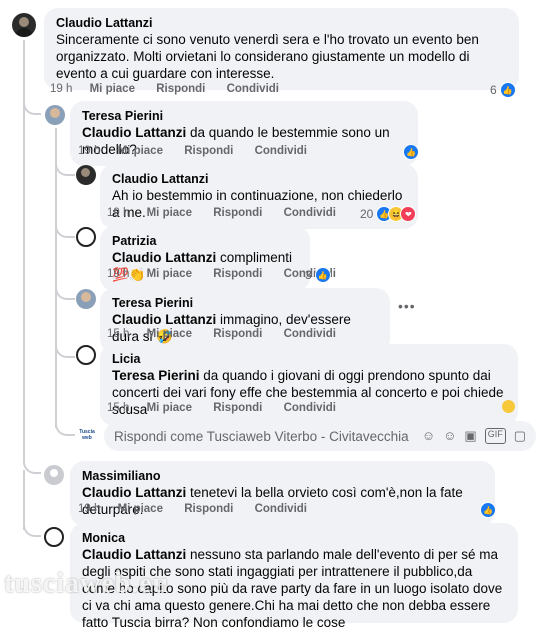 Image resolution: width=550 pixels, height=631 pixels. Describe the element at coordinates (56, 278) in the screenshot. I see `thread-line` at that location.